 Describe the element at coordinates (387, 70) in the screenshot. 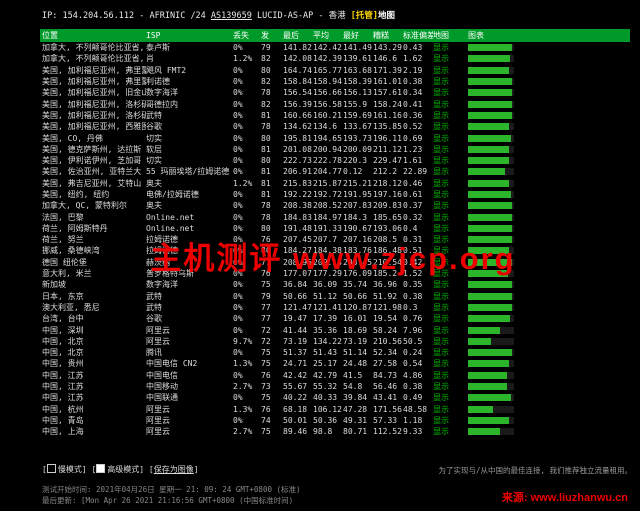

I see `worst-cell: 171.39` at that location.